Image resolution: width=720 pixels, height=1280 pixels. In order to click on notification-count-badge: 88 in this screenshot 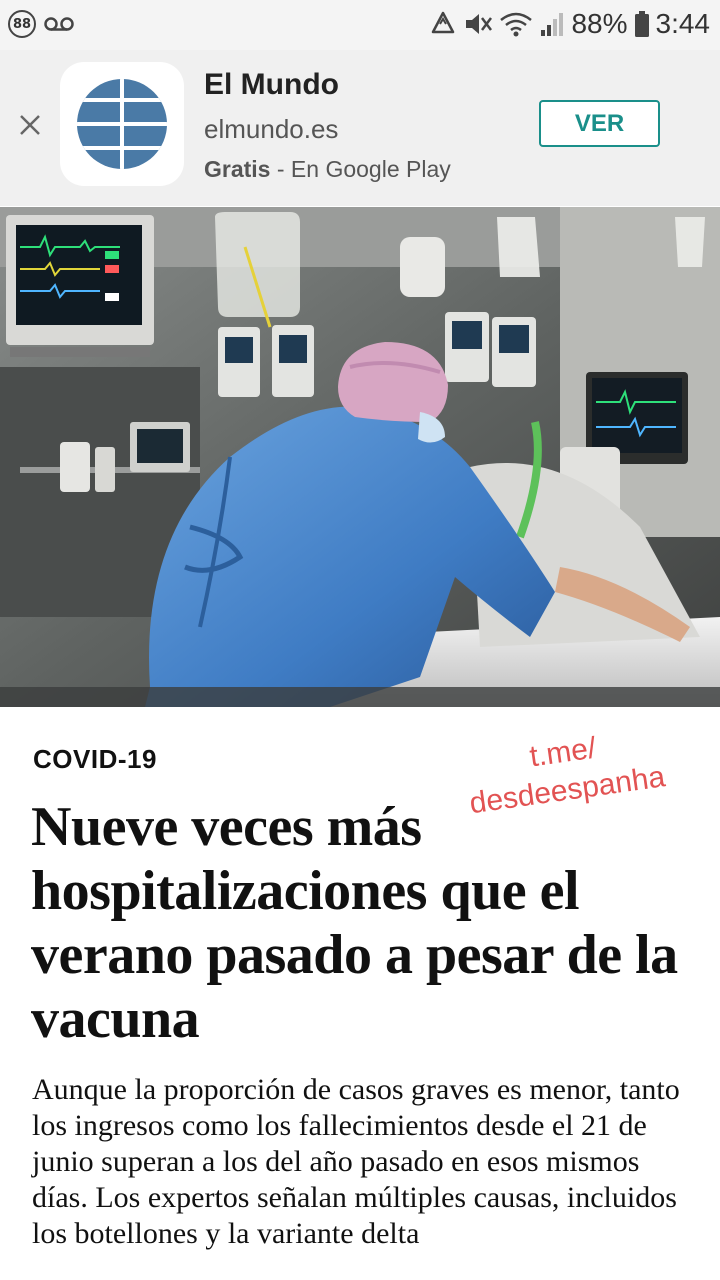, I will do `click(22, 24)`.